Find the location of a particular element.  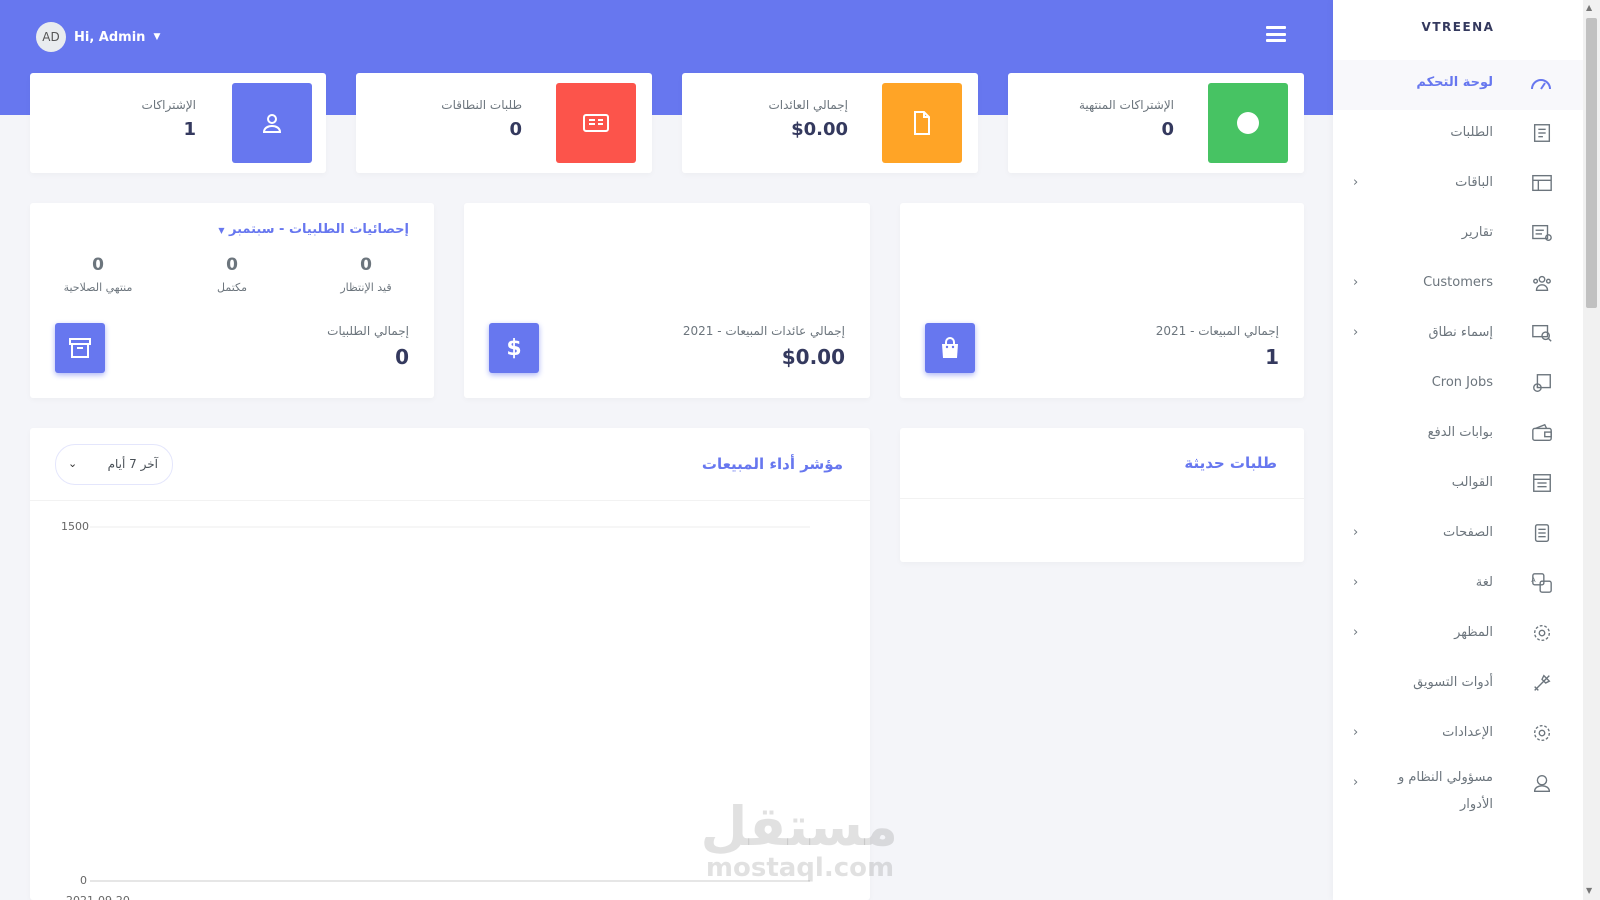

sidebar-item-templates: القوالب is located at coordinates (1458, 485).